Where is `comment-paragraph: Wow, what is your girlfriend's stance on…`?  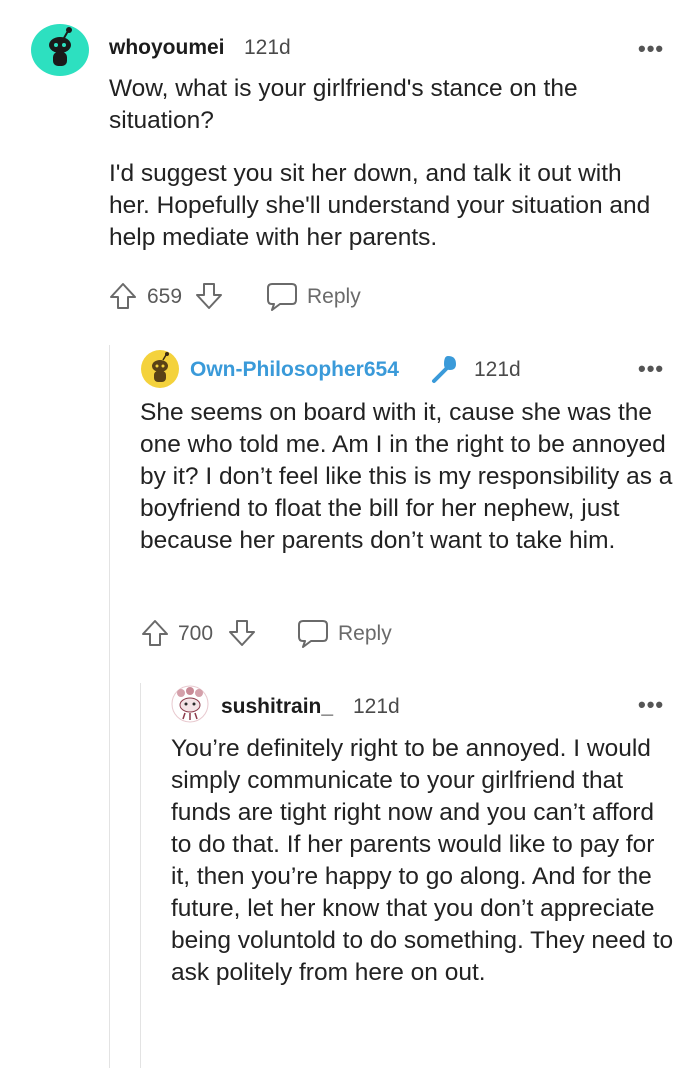 comment-paragraph: Wow, what is your girlfriend's stance on… is located at coordinates (343, 104).